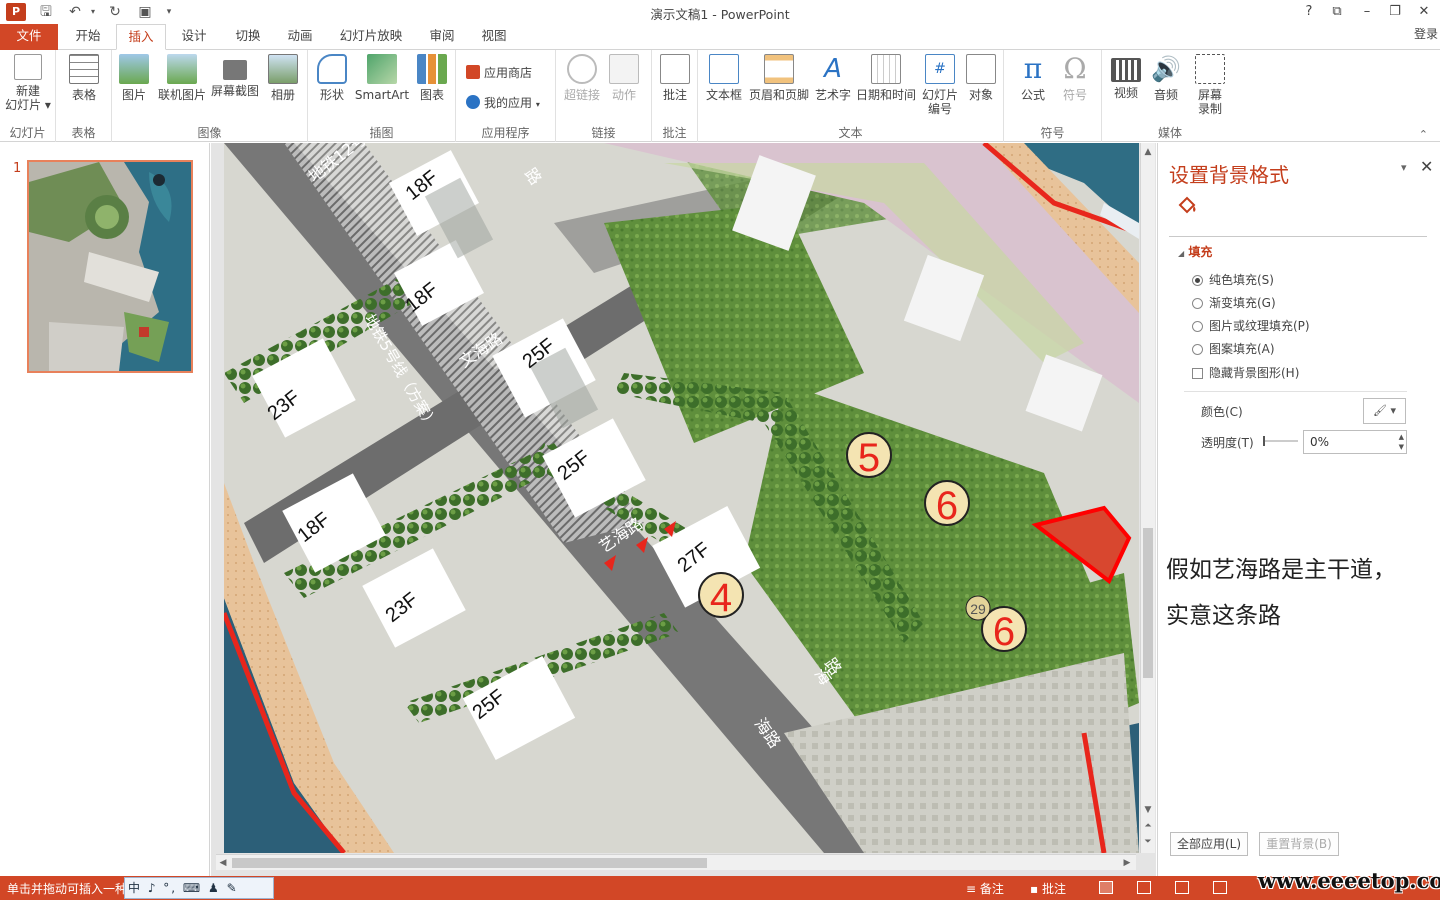  What do you see at coordinates (675, 78) in the screenshot?
I see `comment-button: 批注` at bounding box center [675, 78].